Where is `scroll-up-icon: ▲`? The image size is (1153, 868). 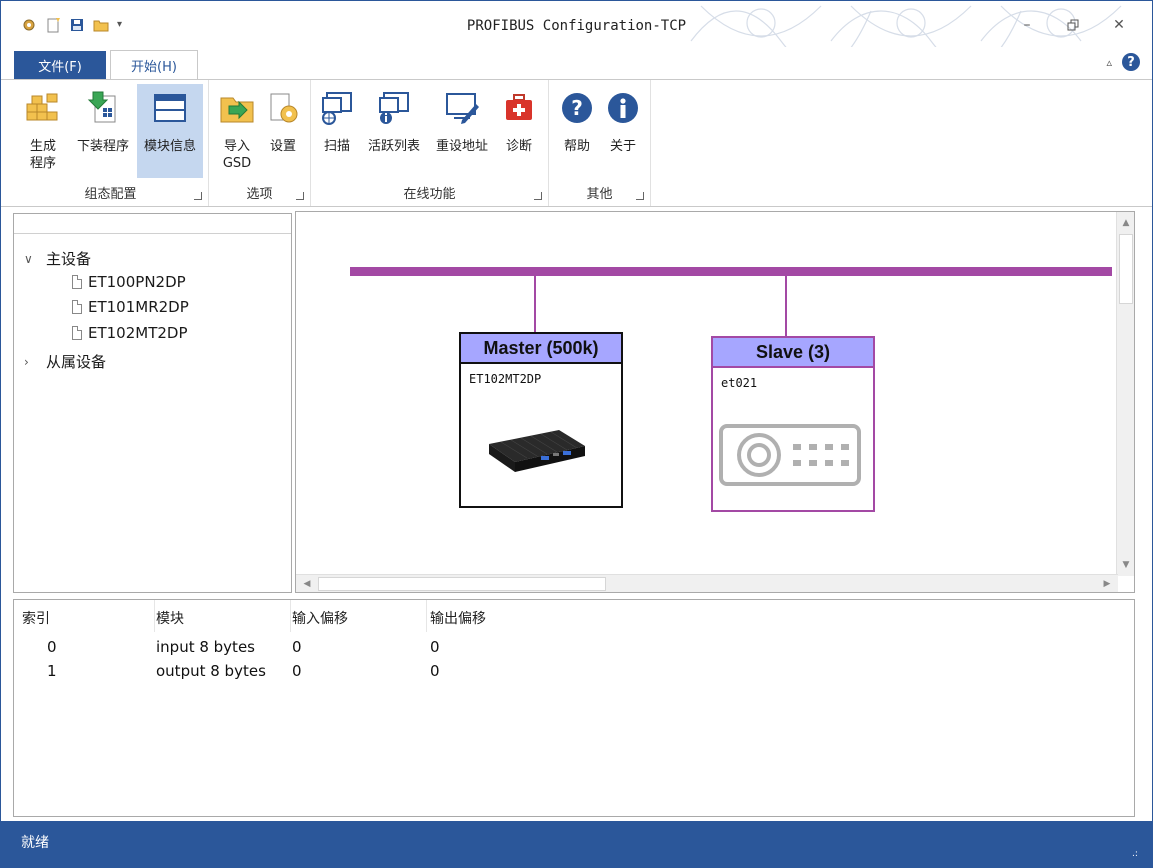 scroll-up-icon: ▲ is located at coordinates (1125, 223).